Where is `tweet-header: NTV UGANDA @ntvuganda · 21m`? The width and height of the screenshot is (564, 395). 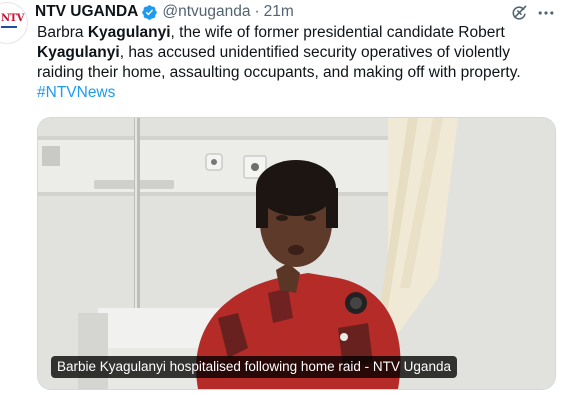
tweet-header: NTV UGANDA @ntvuganda · 21m is located at coordinates (164, 12).